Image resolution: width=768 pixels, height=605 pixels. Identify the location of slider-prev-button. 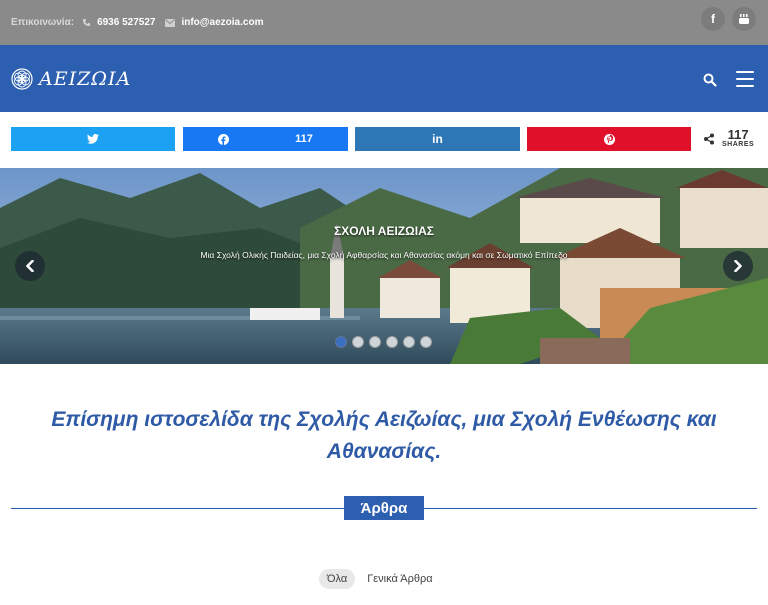
(30, 266).